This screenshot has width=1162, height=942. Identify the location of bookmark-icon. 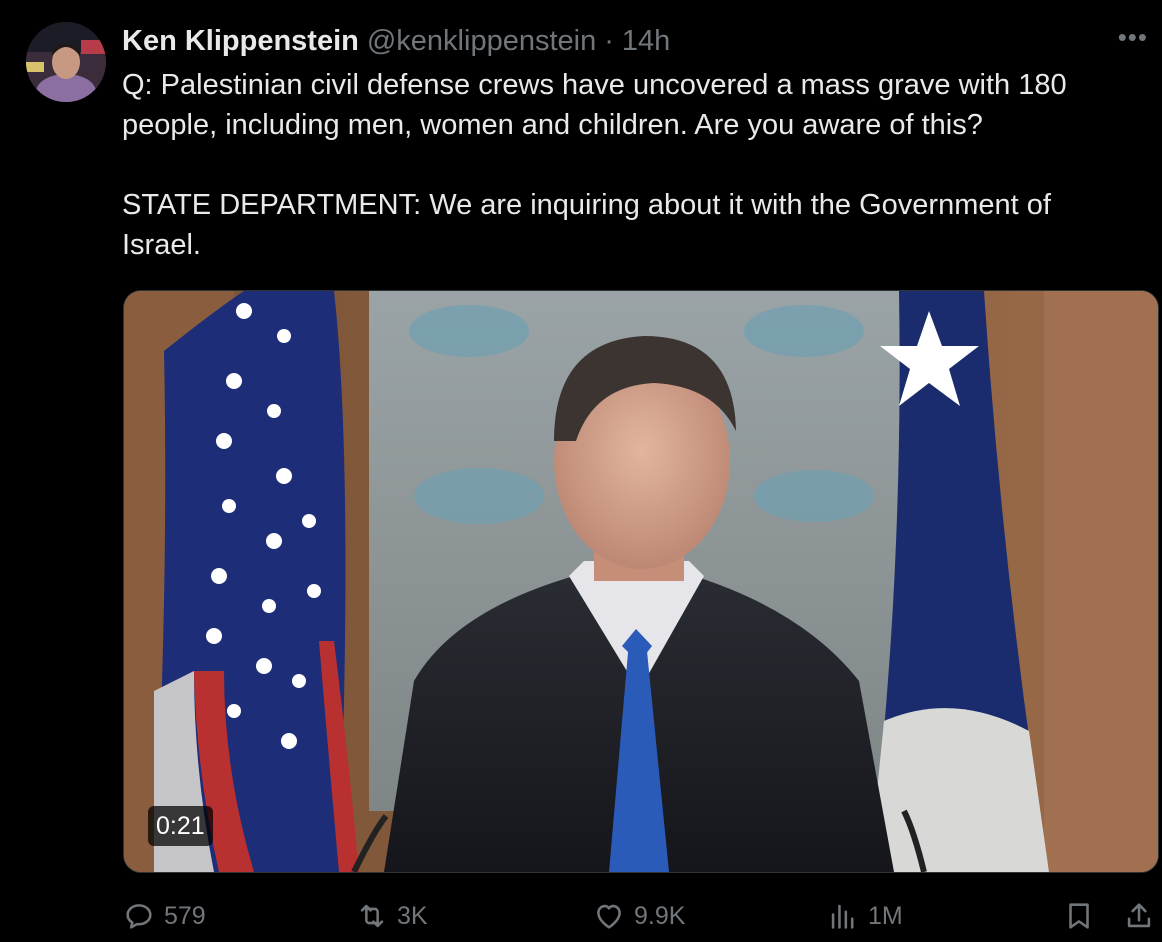
(1079, 916).